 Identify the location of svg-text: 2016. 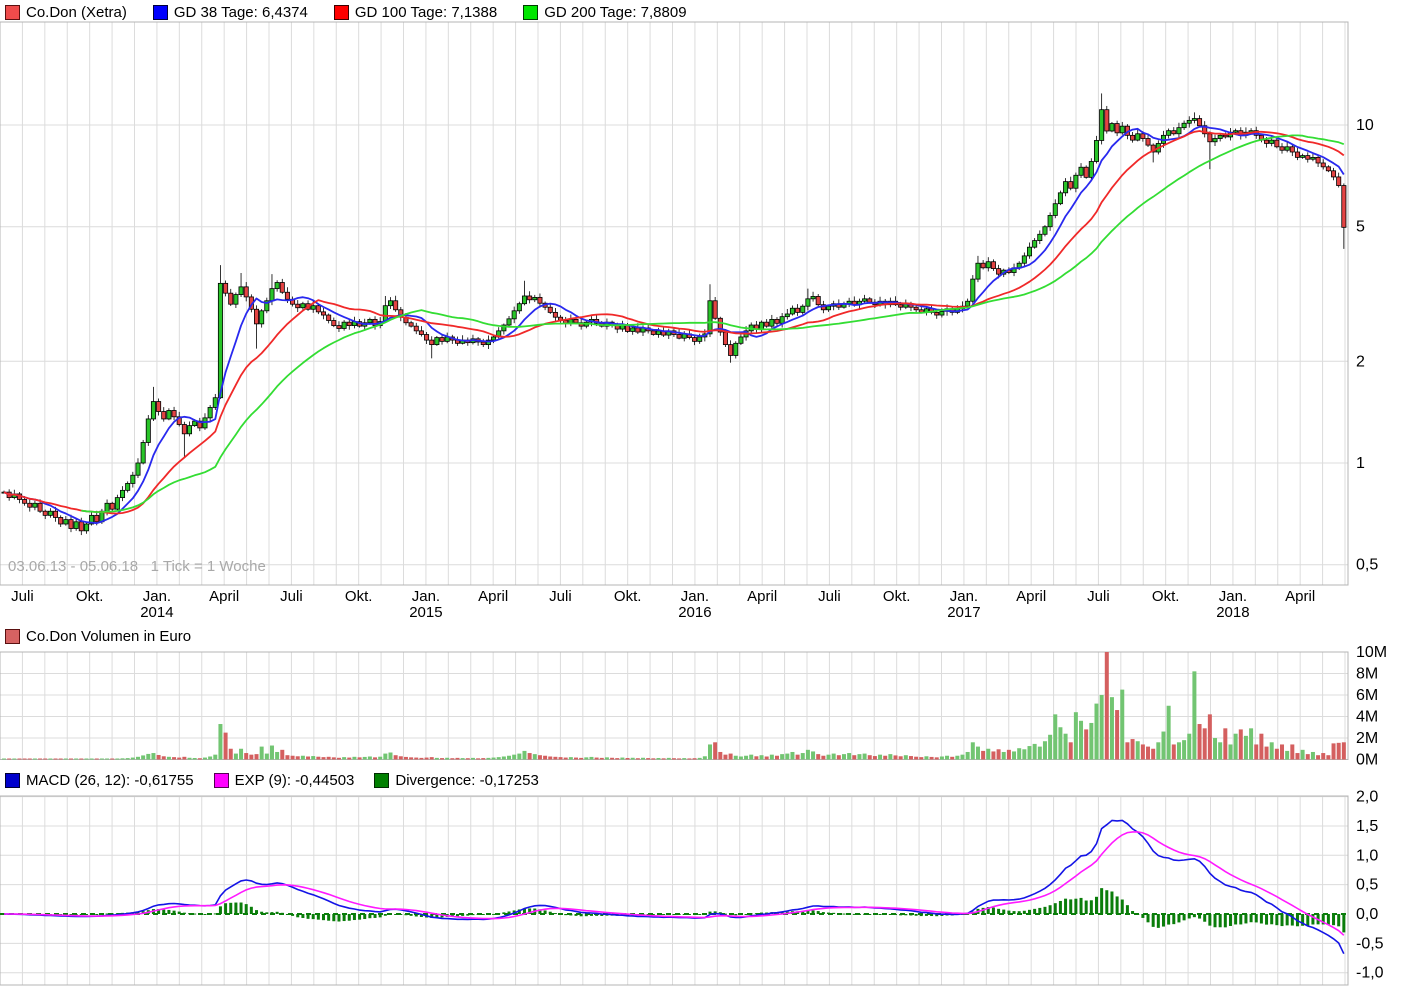
(694, 612).